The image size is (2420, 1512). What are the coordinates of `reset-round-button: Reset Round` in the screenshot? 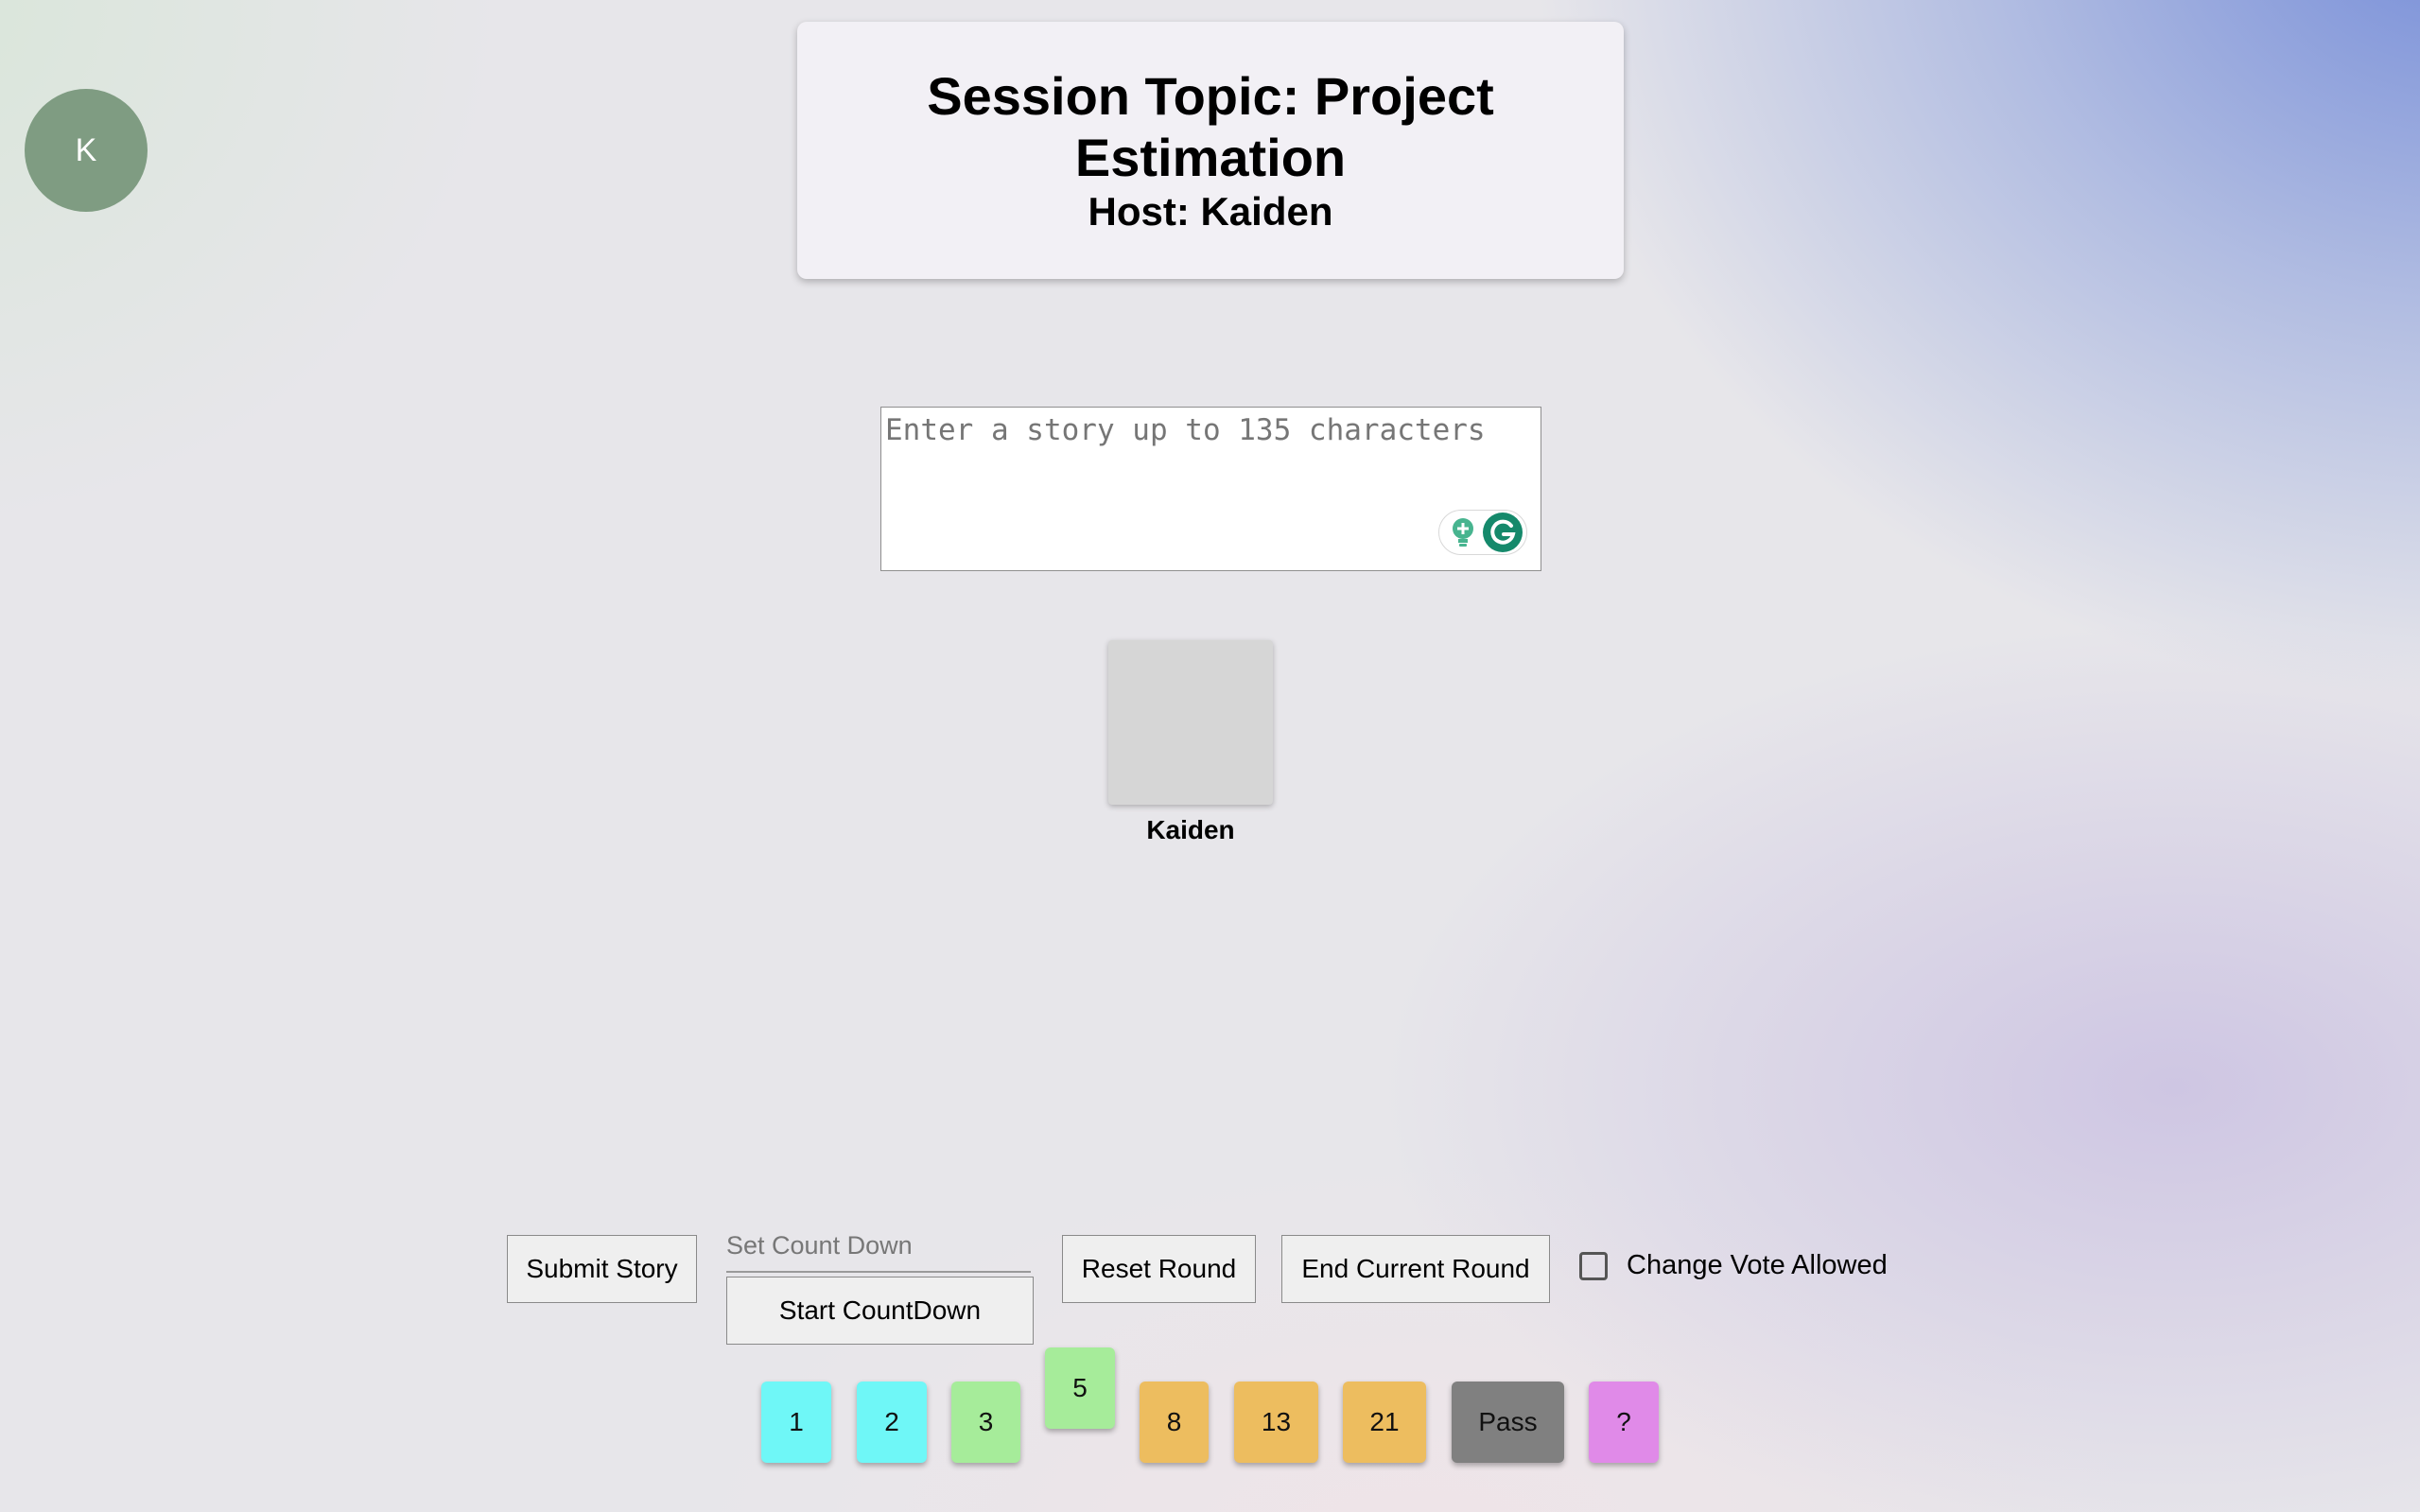 It's located at (1159, 1269).